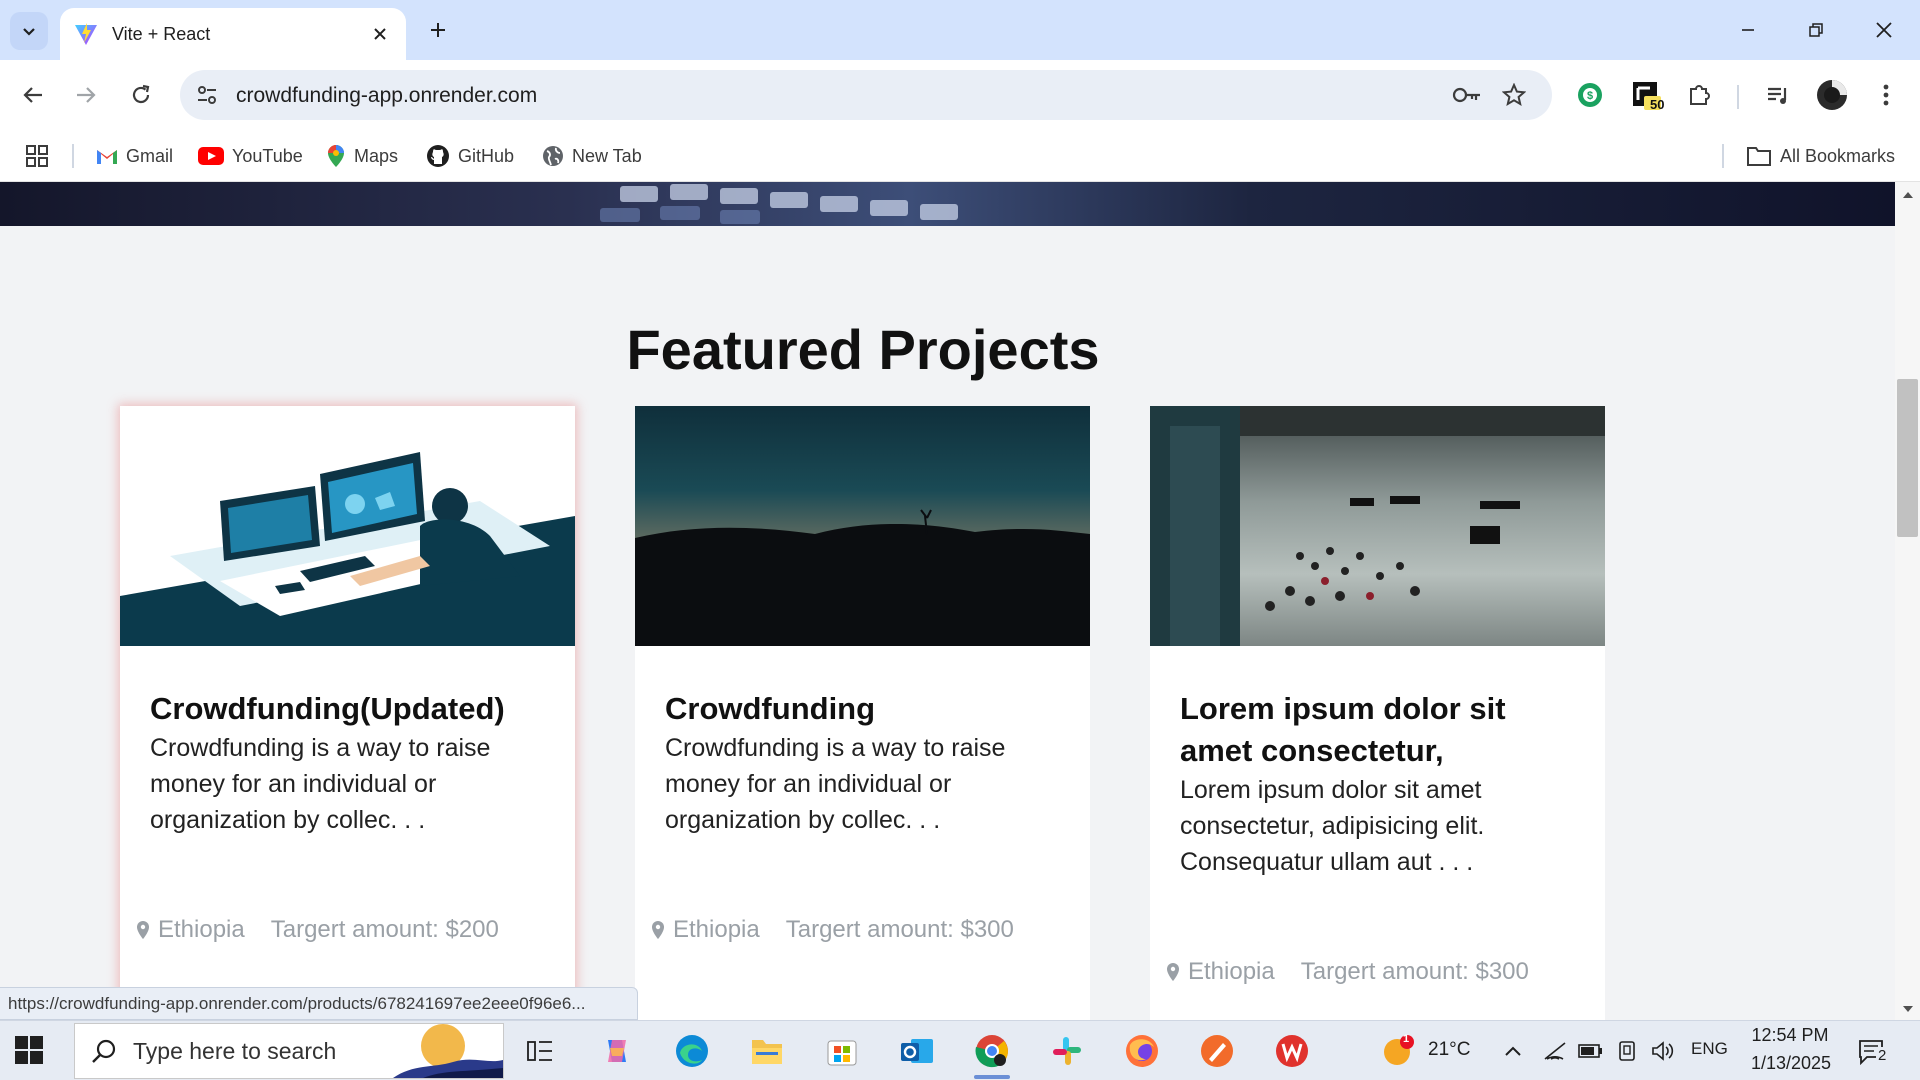 This screenshot has width=1920, height=1080. I want to click on youtube-icon, so click(211, 156).